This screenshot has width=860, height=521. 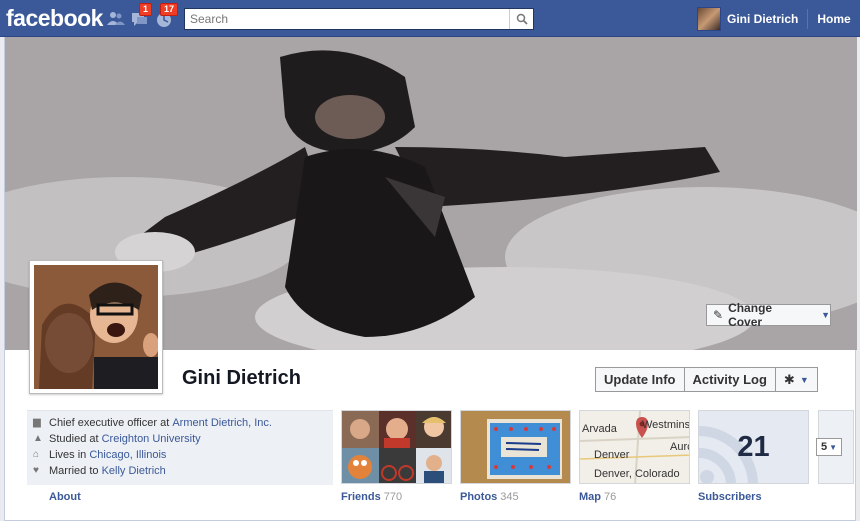 I want to click on update-info-button: Update Info, so click(x=640, y=379).